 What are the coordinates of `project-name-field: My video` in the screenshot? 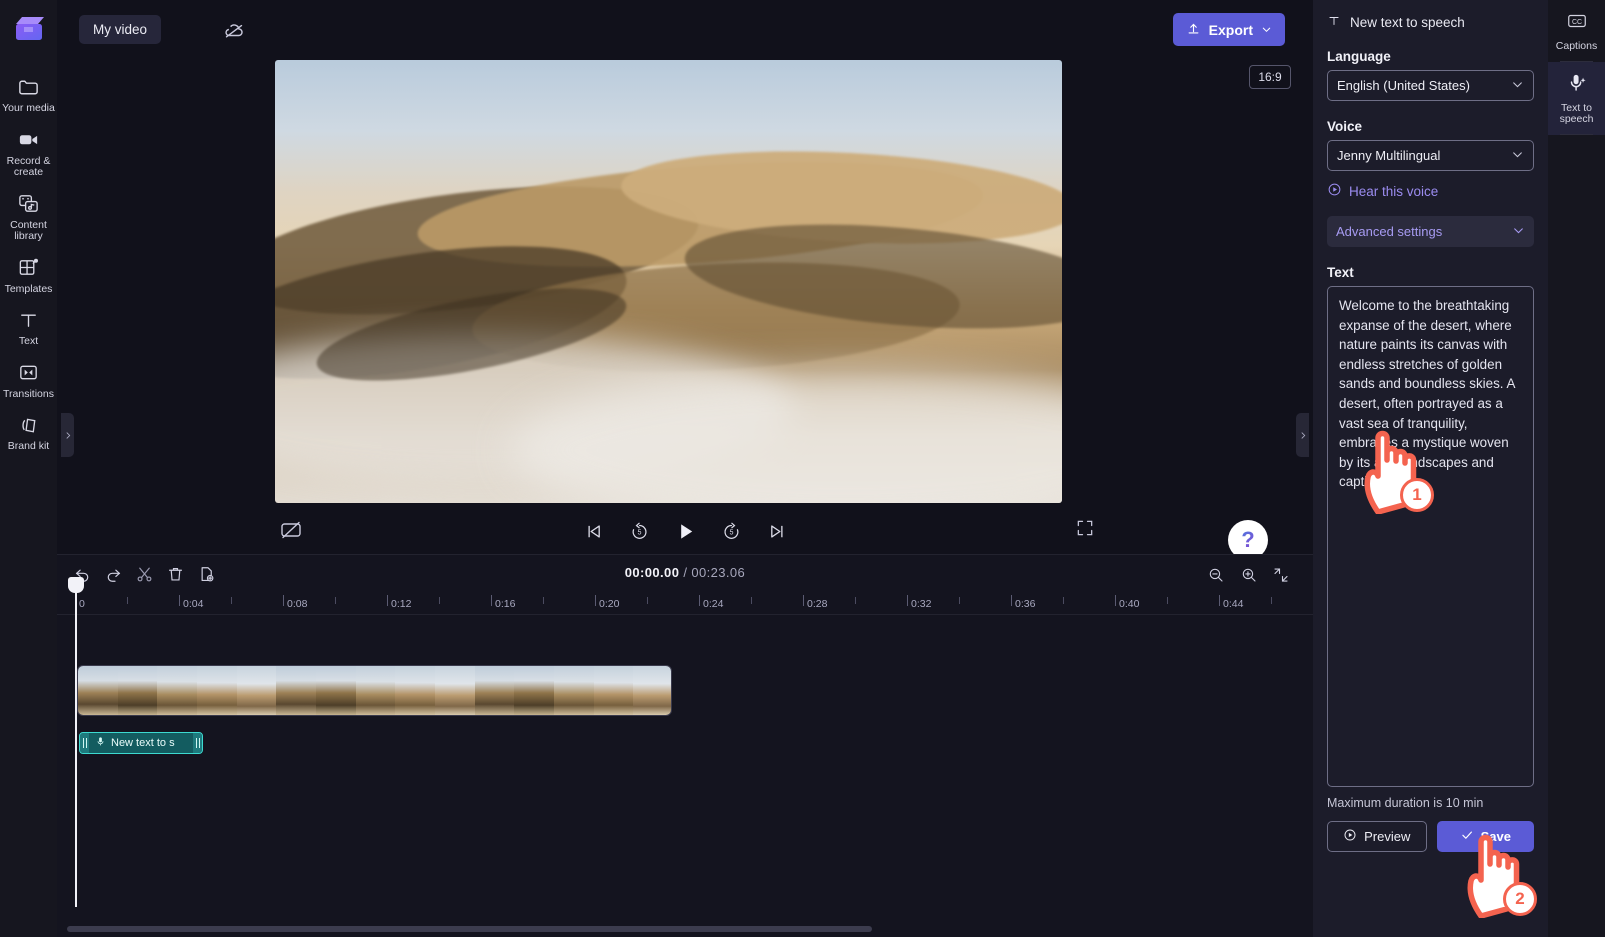 It's located at (120, 29).